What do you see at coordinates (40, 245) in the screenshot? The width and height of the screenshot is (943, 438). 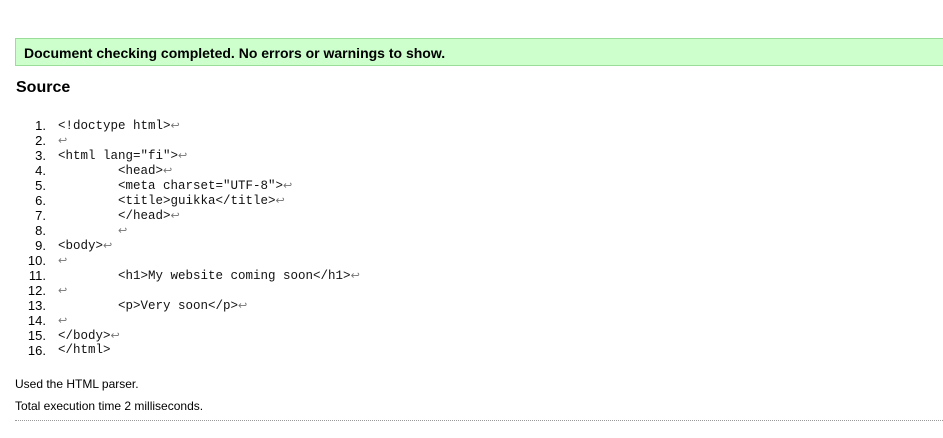 I see `line-number: 9.` at bounding box center [40, 245].